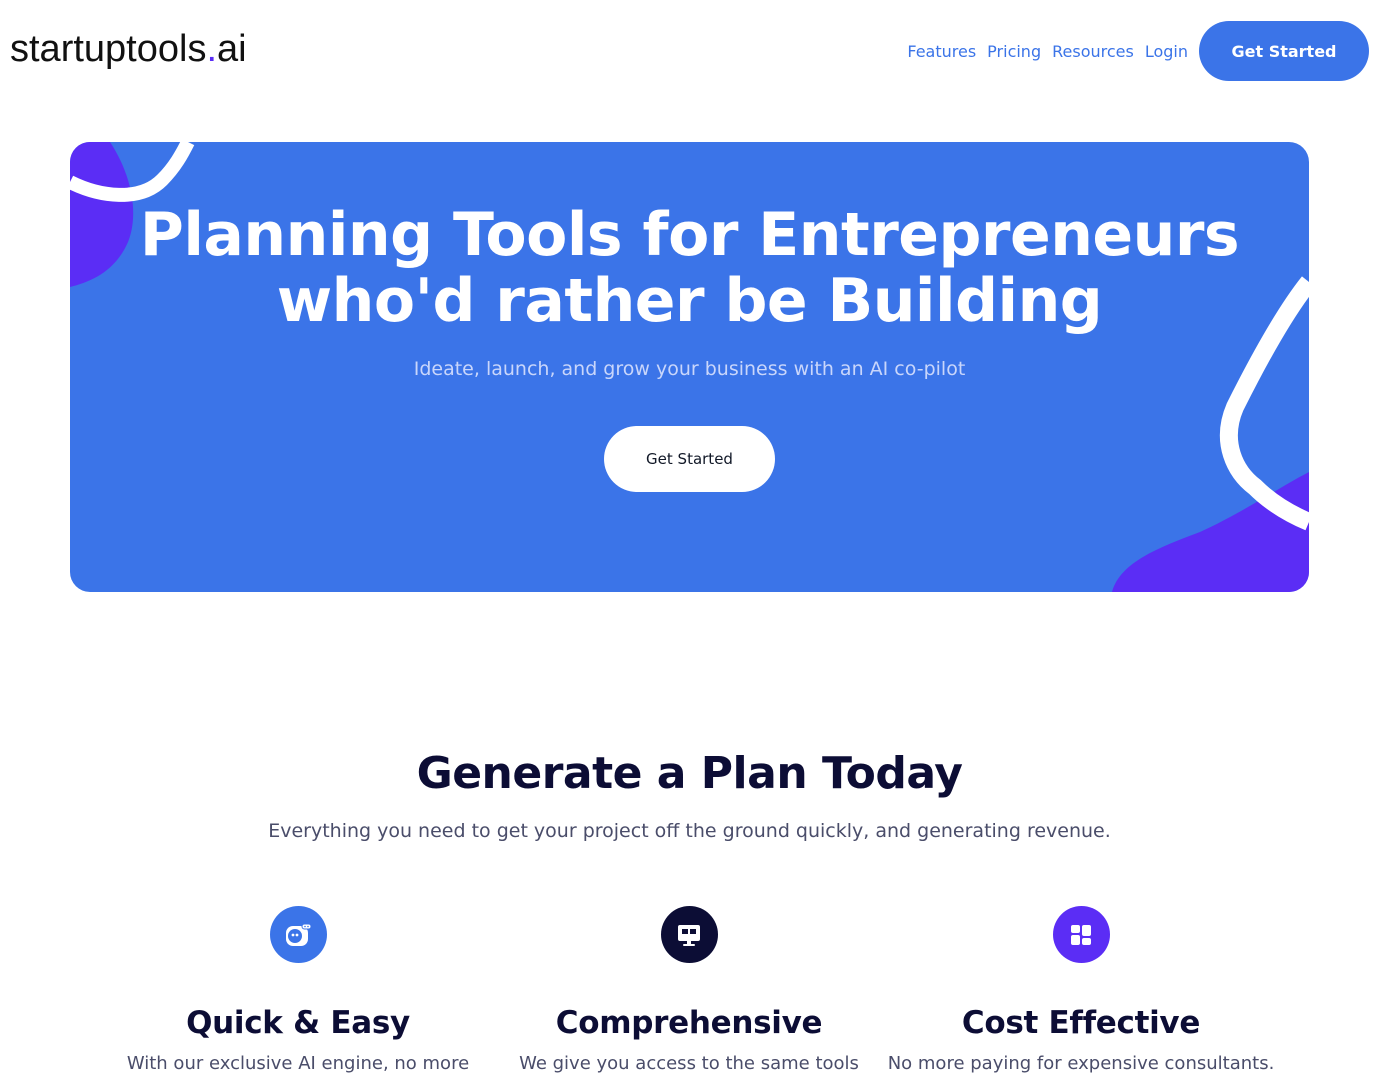 The width and height of the screenshot is (1379, 1080). What do you see at coordinates (689, 459) in the screenshot?
I see `hero-get-started-button: Get Started` at bounding box center [689, 459].